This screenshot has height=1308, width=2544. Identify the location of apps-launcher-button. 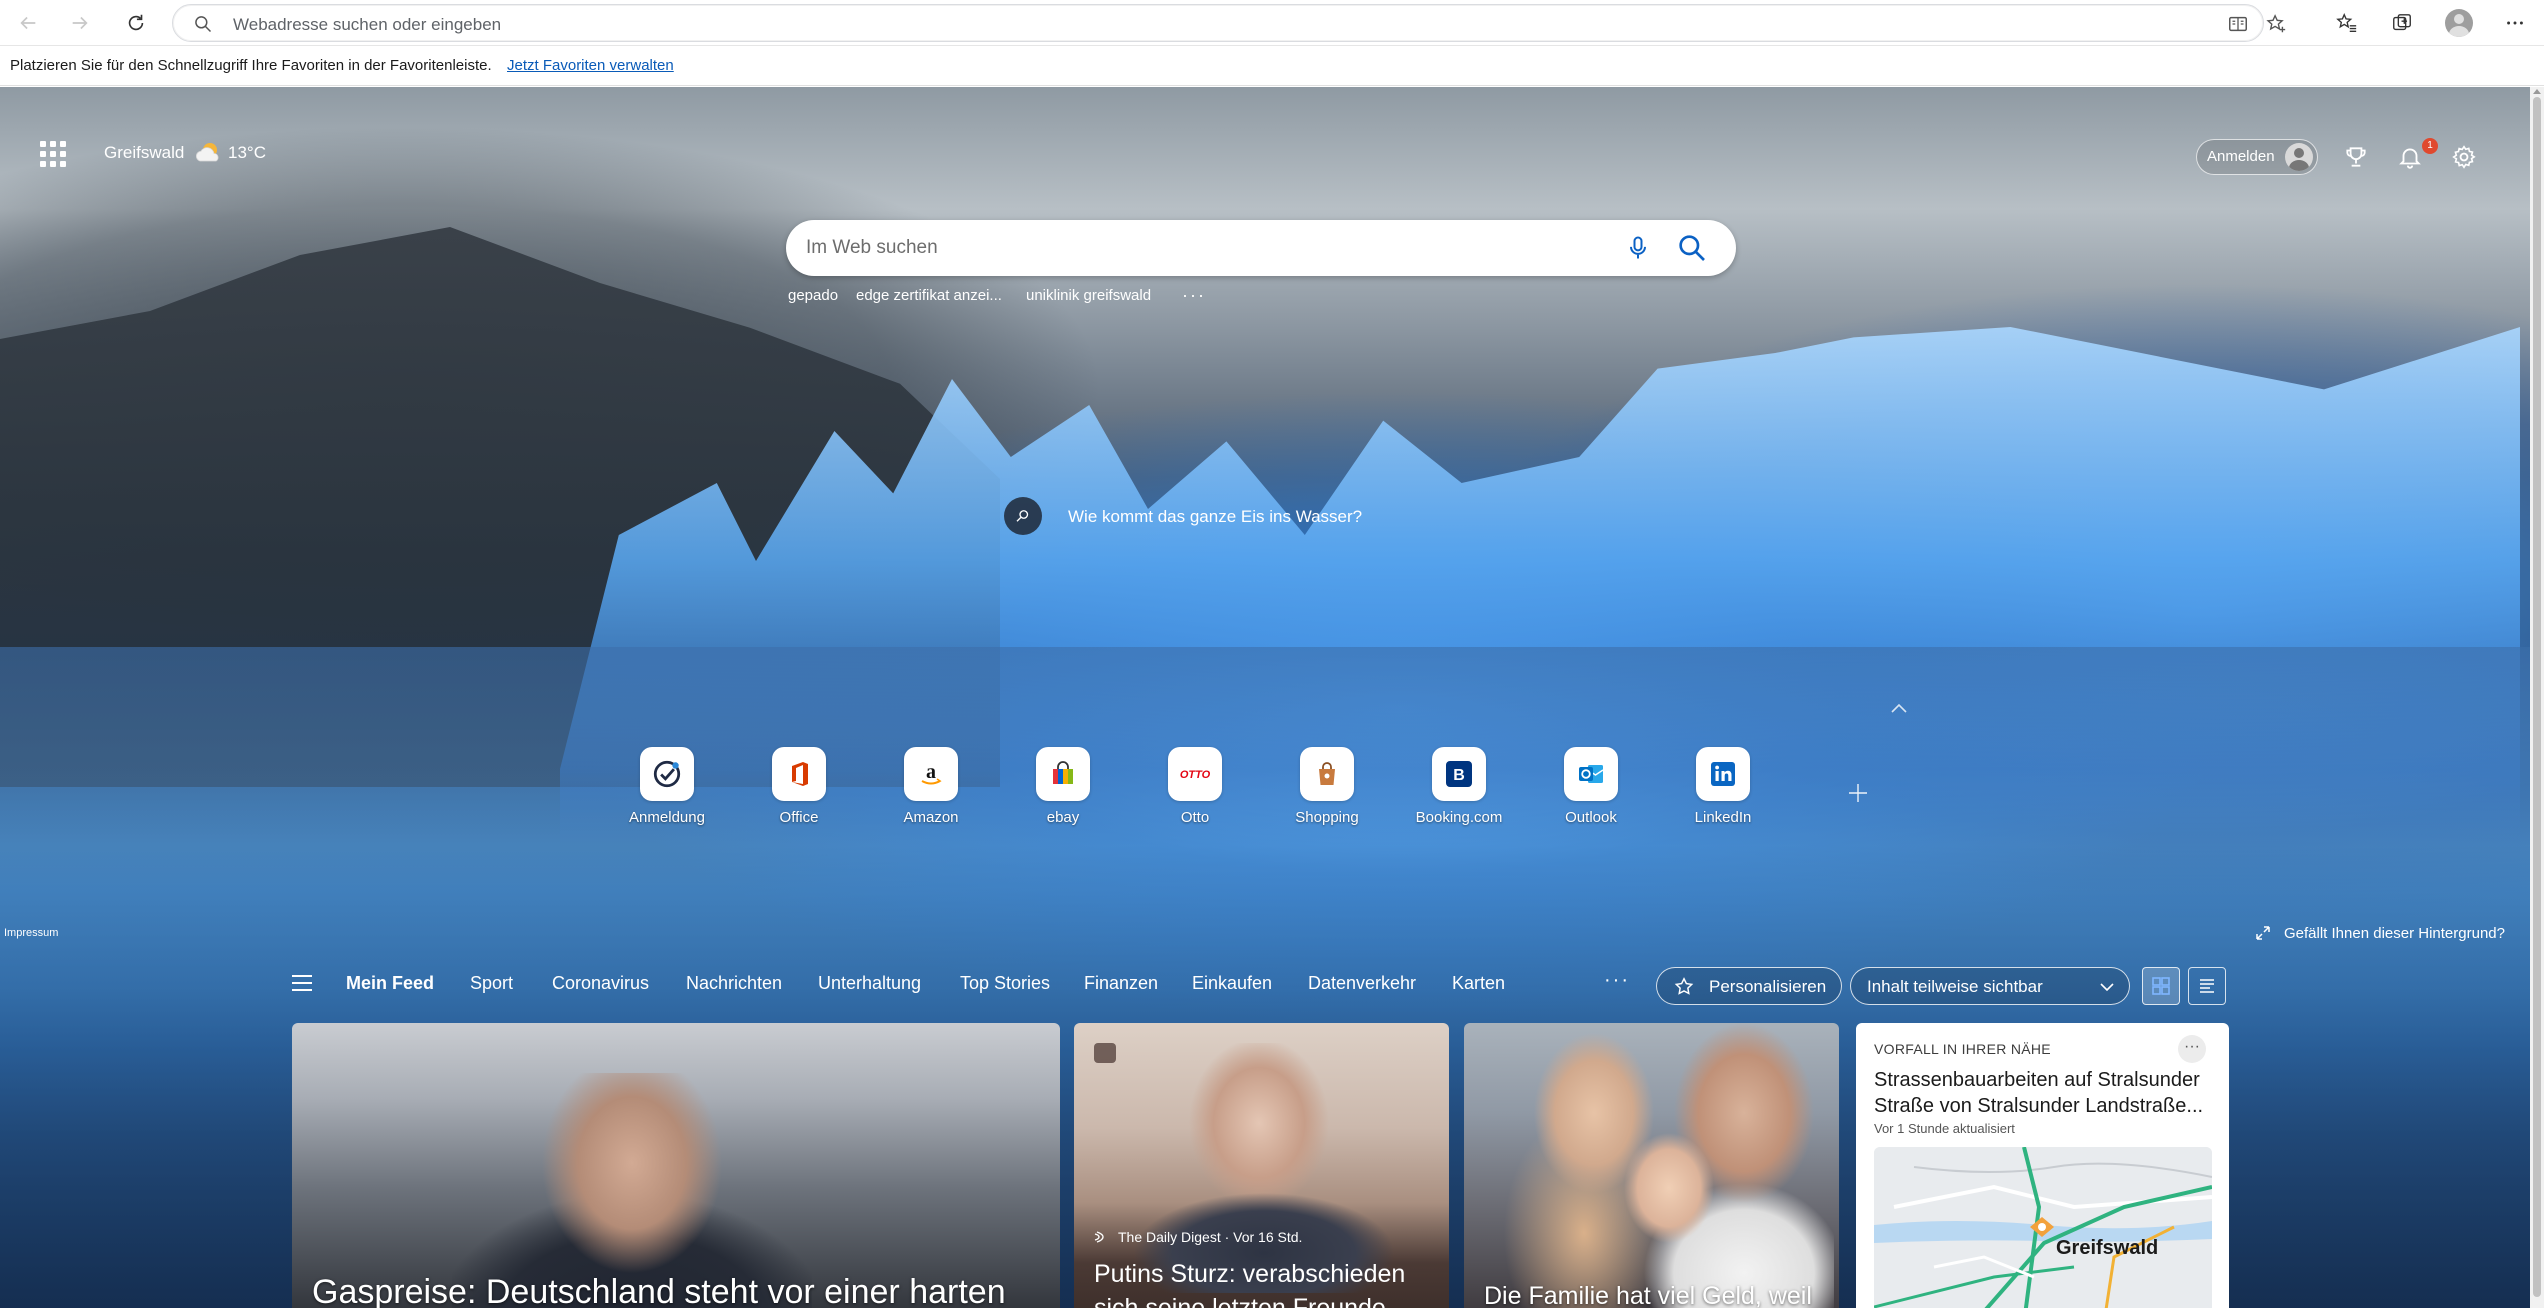
(53, 154).